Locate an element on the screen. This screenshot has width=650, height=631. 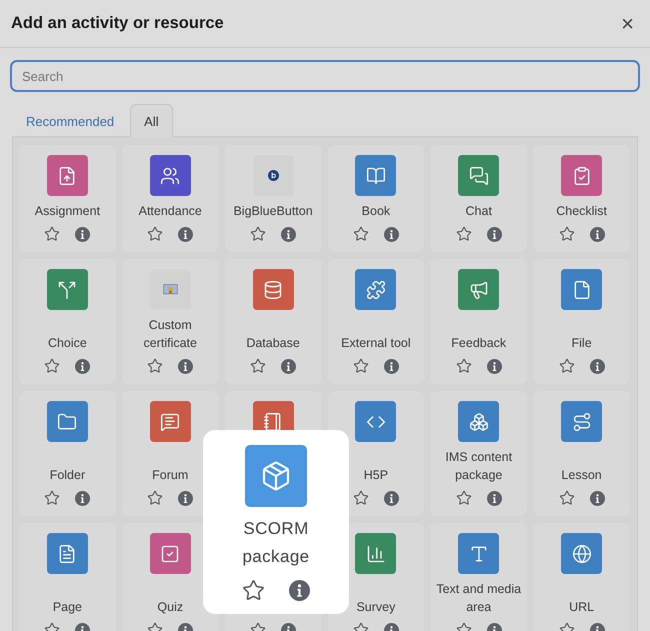
activity-tile: Chat is located at coordinates (479, 198).